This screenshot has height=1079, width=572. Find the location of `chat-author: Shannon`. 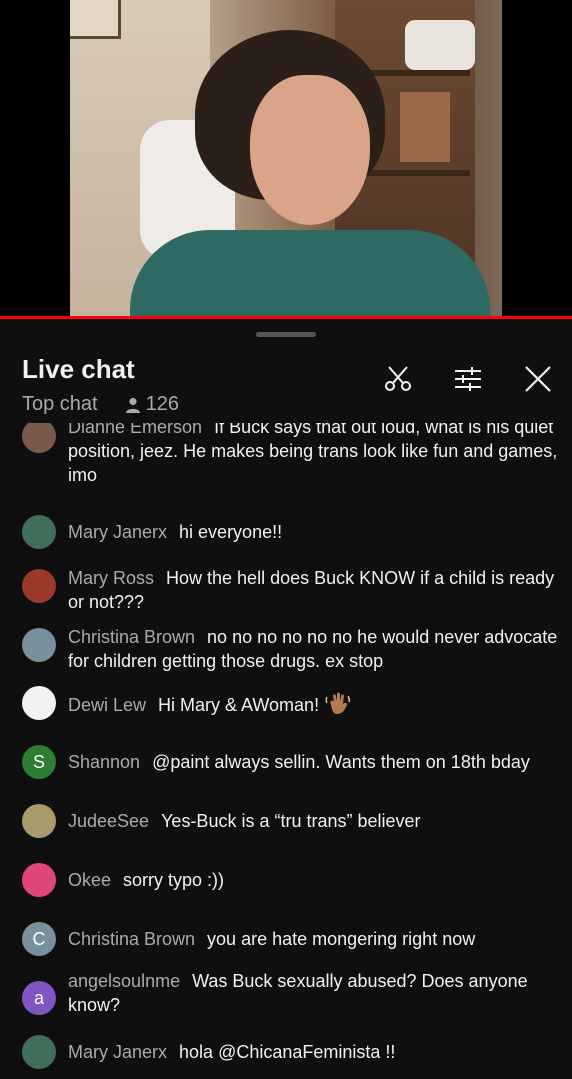

chat-author: Shannon is located at coordinates (104, 762).